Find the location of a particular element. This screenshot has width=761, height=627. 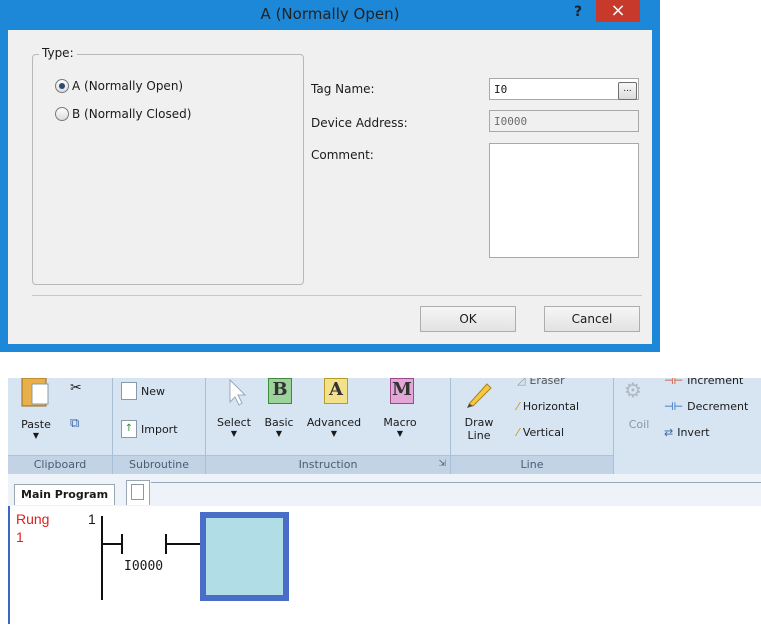

new-label: New is located at coordinates (153, 391).